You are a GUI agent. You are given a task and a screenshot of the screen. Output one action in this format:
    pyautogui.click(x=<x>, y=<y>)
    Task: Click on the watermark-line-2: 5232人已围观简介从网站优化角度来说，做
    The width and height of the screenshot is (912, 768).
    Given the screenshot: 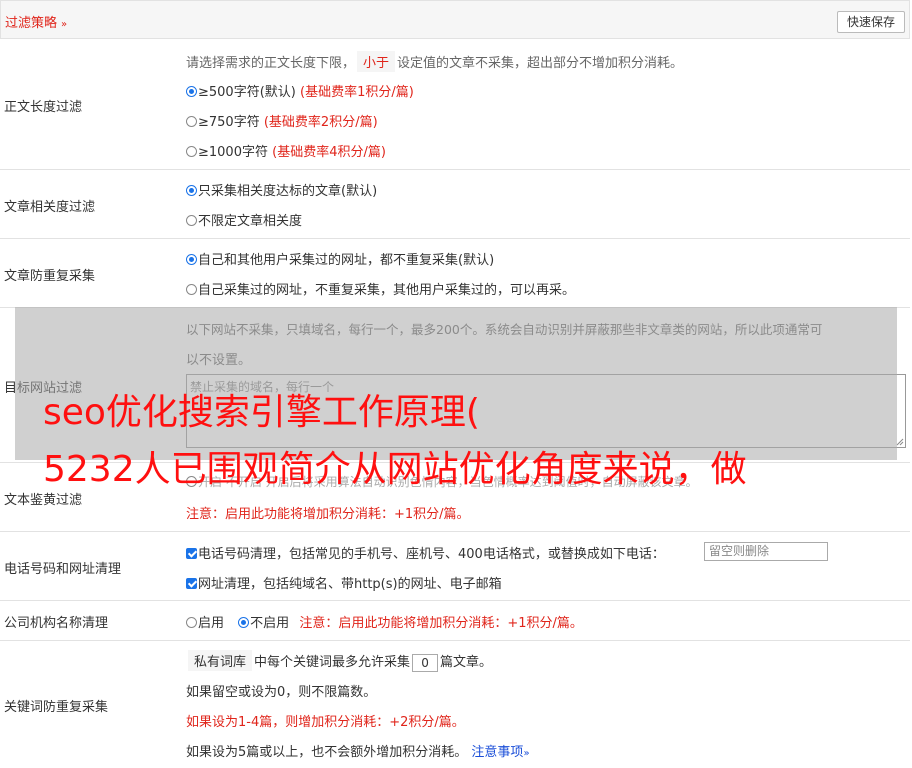 What is the action you would take?
    pyautogui.click(x=395, y=469)
    